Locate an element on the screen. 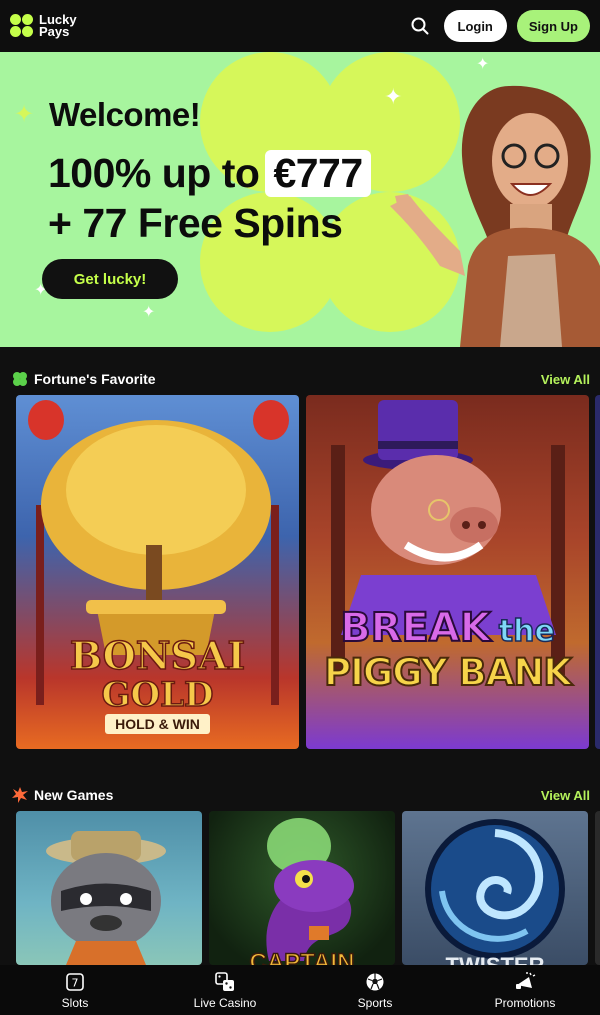  game-title-line2: PIGGY BANK is located at coordinates (448, 672).